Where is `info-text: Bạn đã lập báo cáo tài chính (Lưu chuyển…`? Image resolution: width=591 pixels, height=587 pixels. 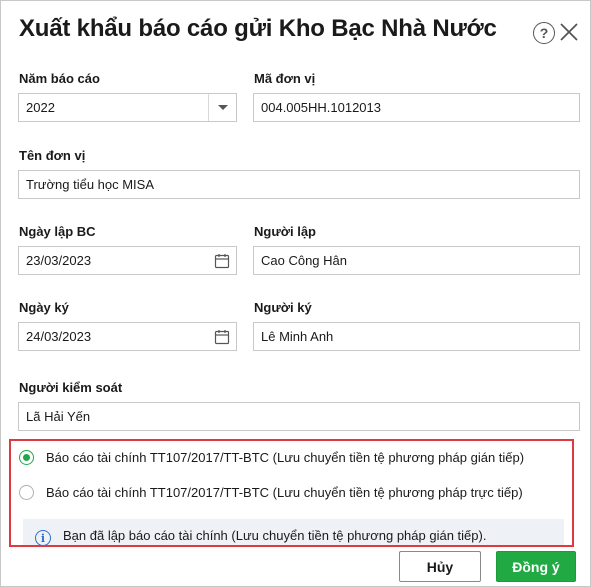
info-text: Bạn đã lập báo cáo tài chính (Lưu chuyển… is located at coordinates (275, 535).